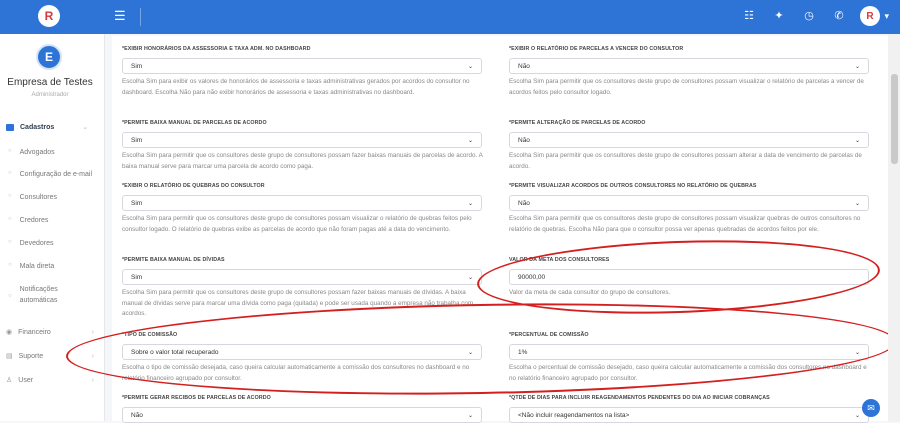 The height and width of the screenshot is (423, 900). Describe the element at coordinates (574, 415) in the screenshot. I see `select-value: <Não incluir reagendamentos na lista>` at that location.